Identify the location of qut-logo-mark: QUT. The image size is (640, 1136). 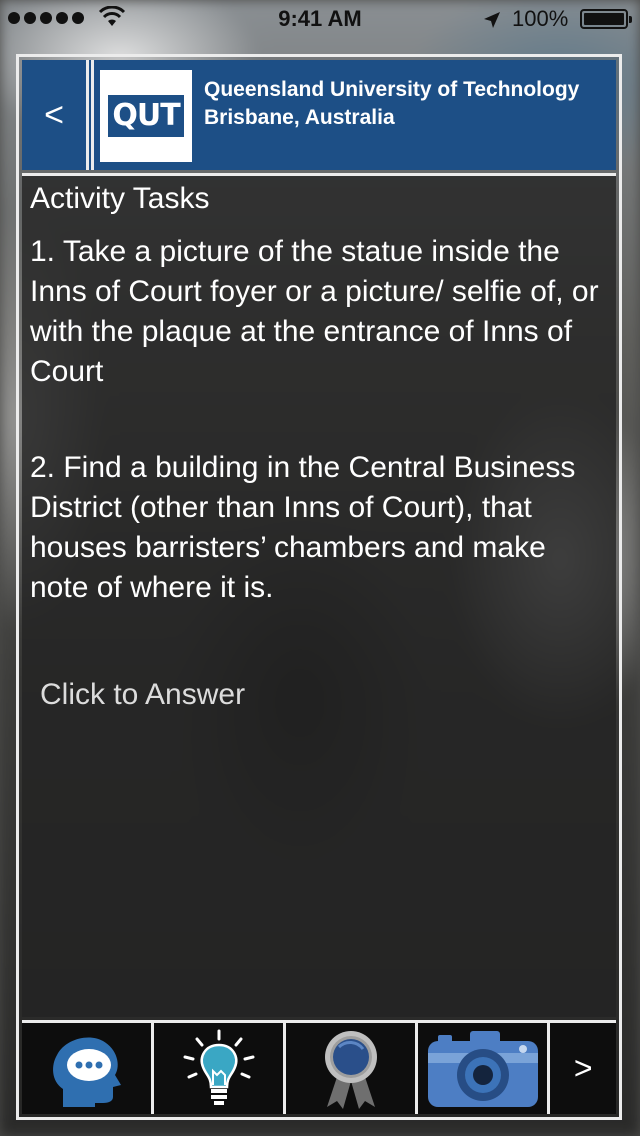
(146, 116).